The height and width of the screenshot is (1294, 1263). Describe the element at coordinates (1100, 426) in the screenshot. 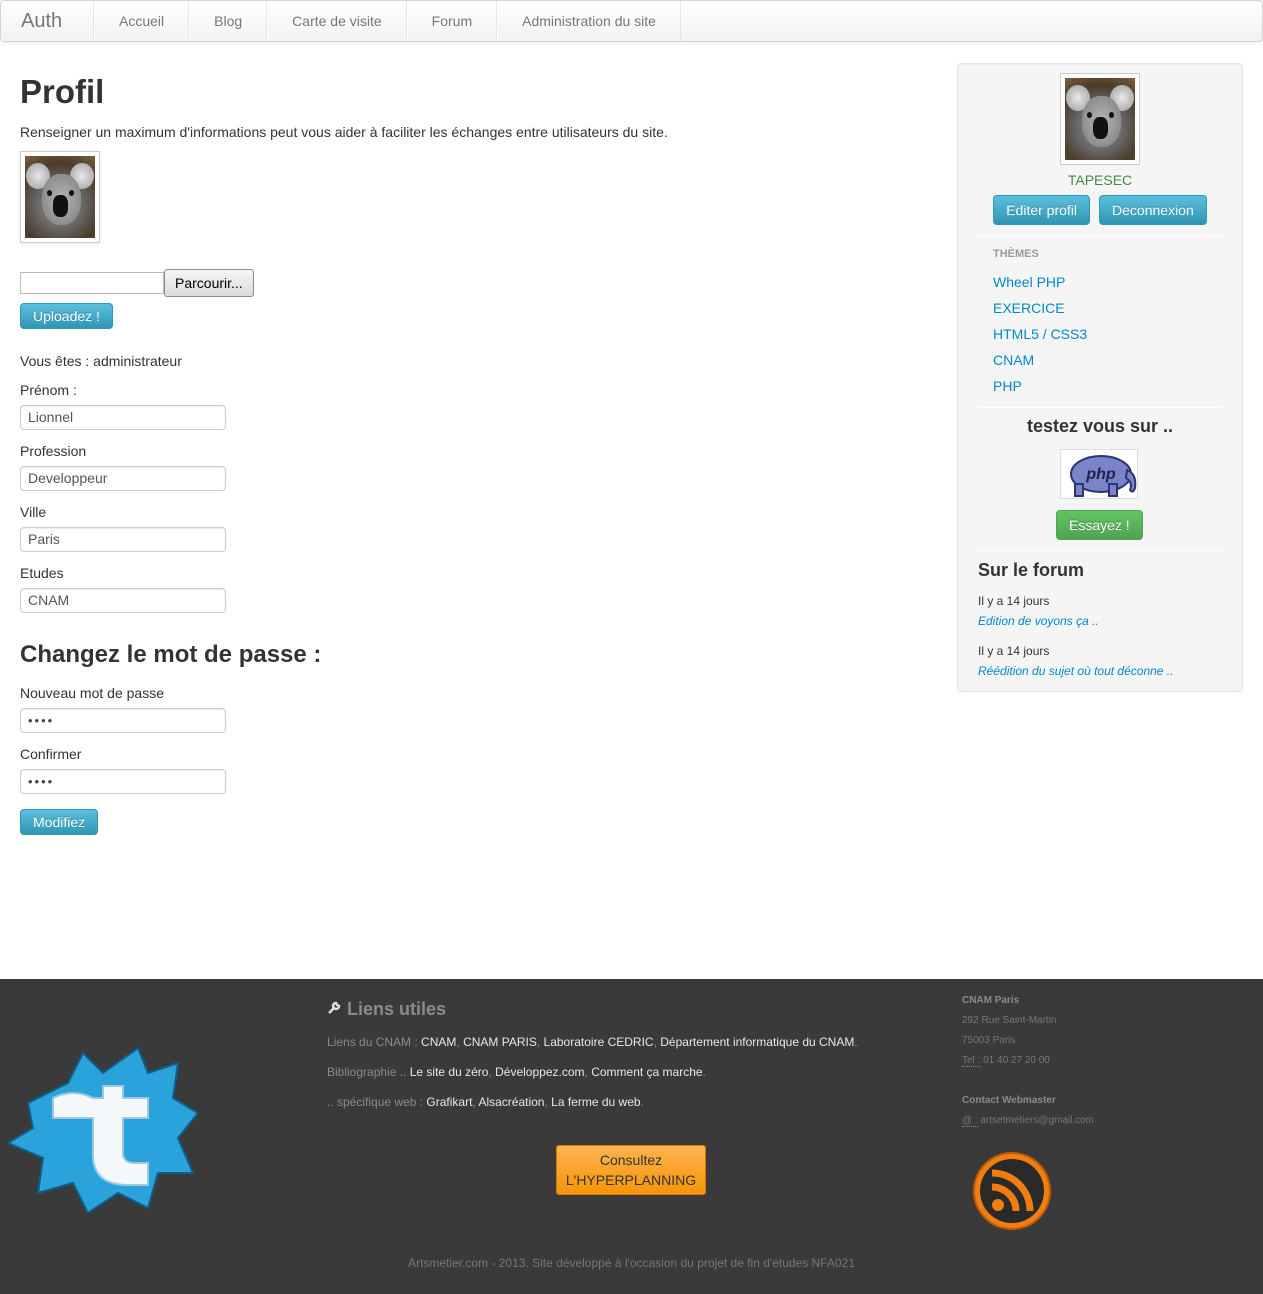

I see `test-title: testez vous sur ..` at that location.